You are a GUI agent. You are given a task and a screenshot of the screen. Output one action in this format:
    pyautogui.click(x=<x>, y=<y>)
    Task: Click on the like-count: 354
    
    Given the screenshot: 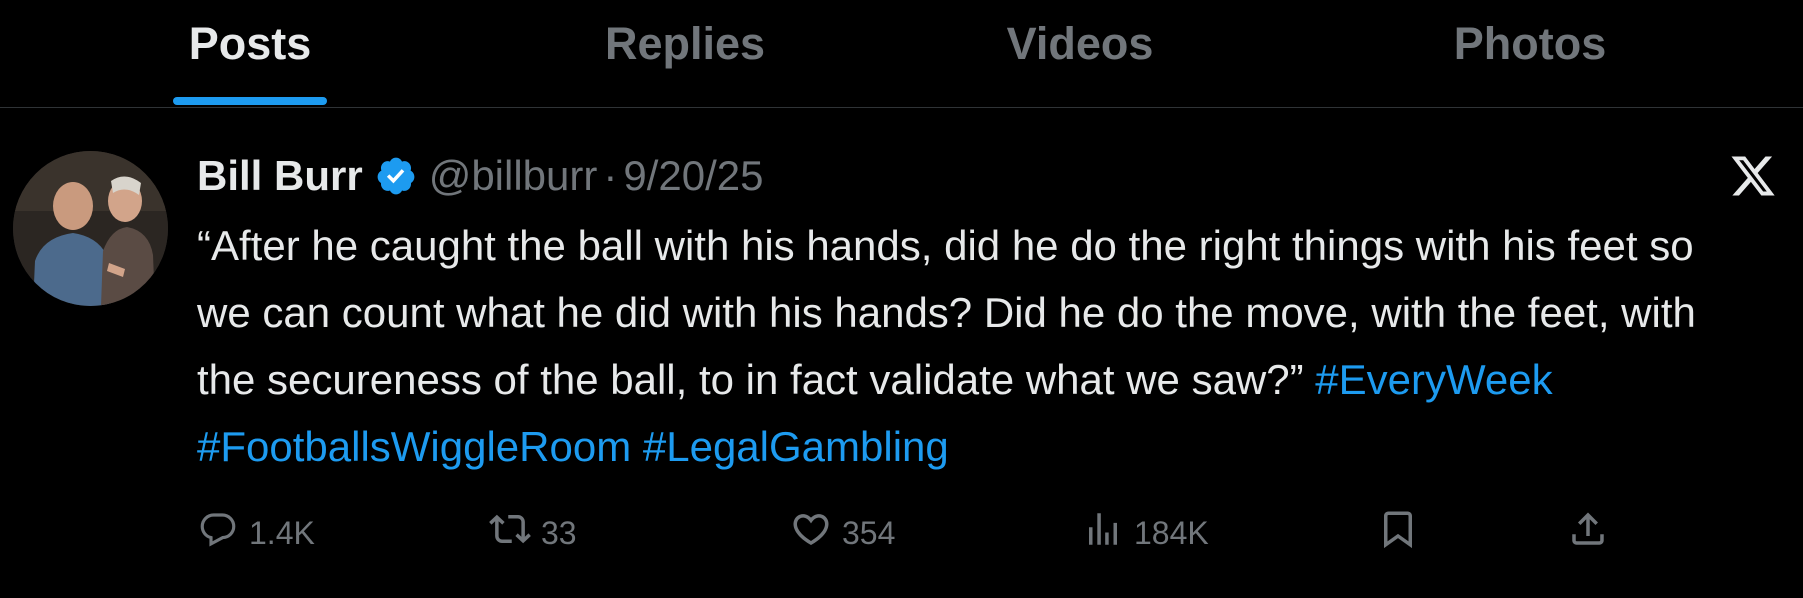 What is the action you would take?
    pyautogui.click(x=869, y=532)
    